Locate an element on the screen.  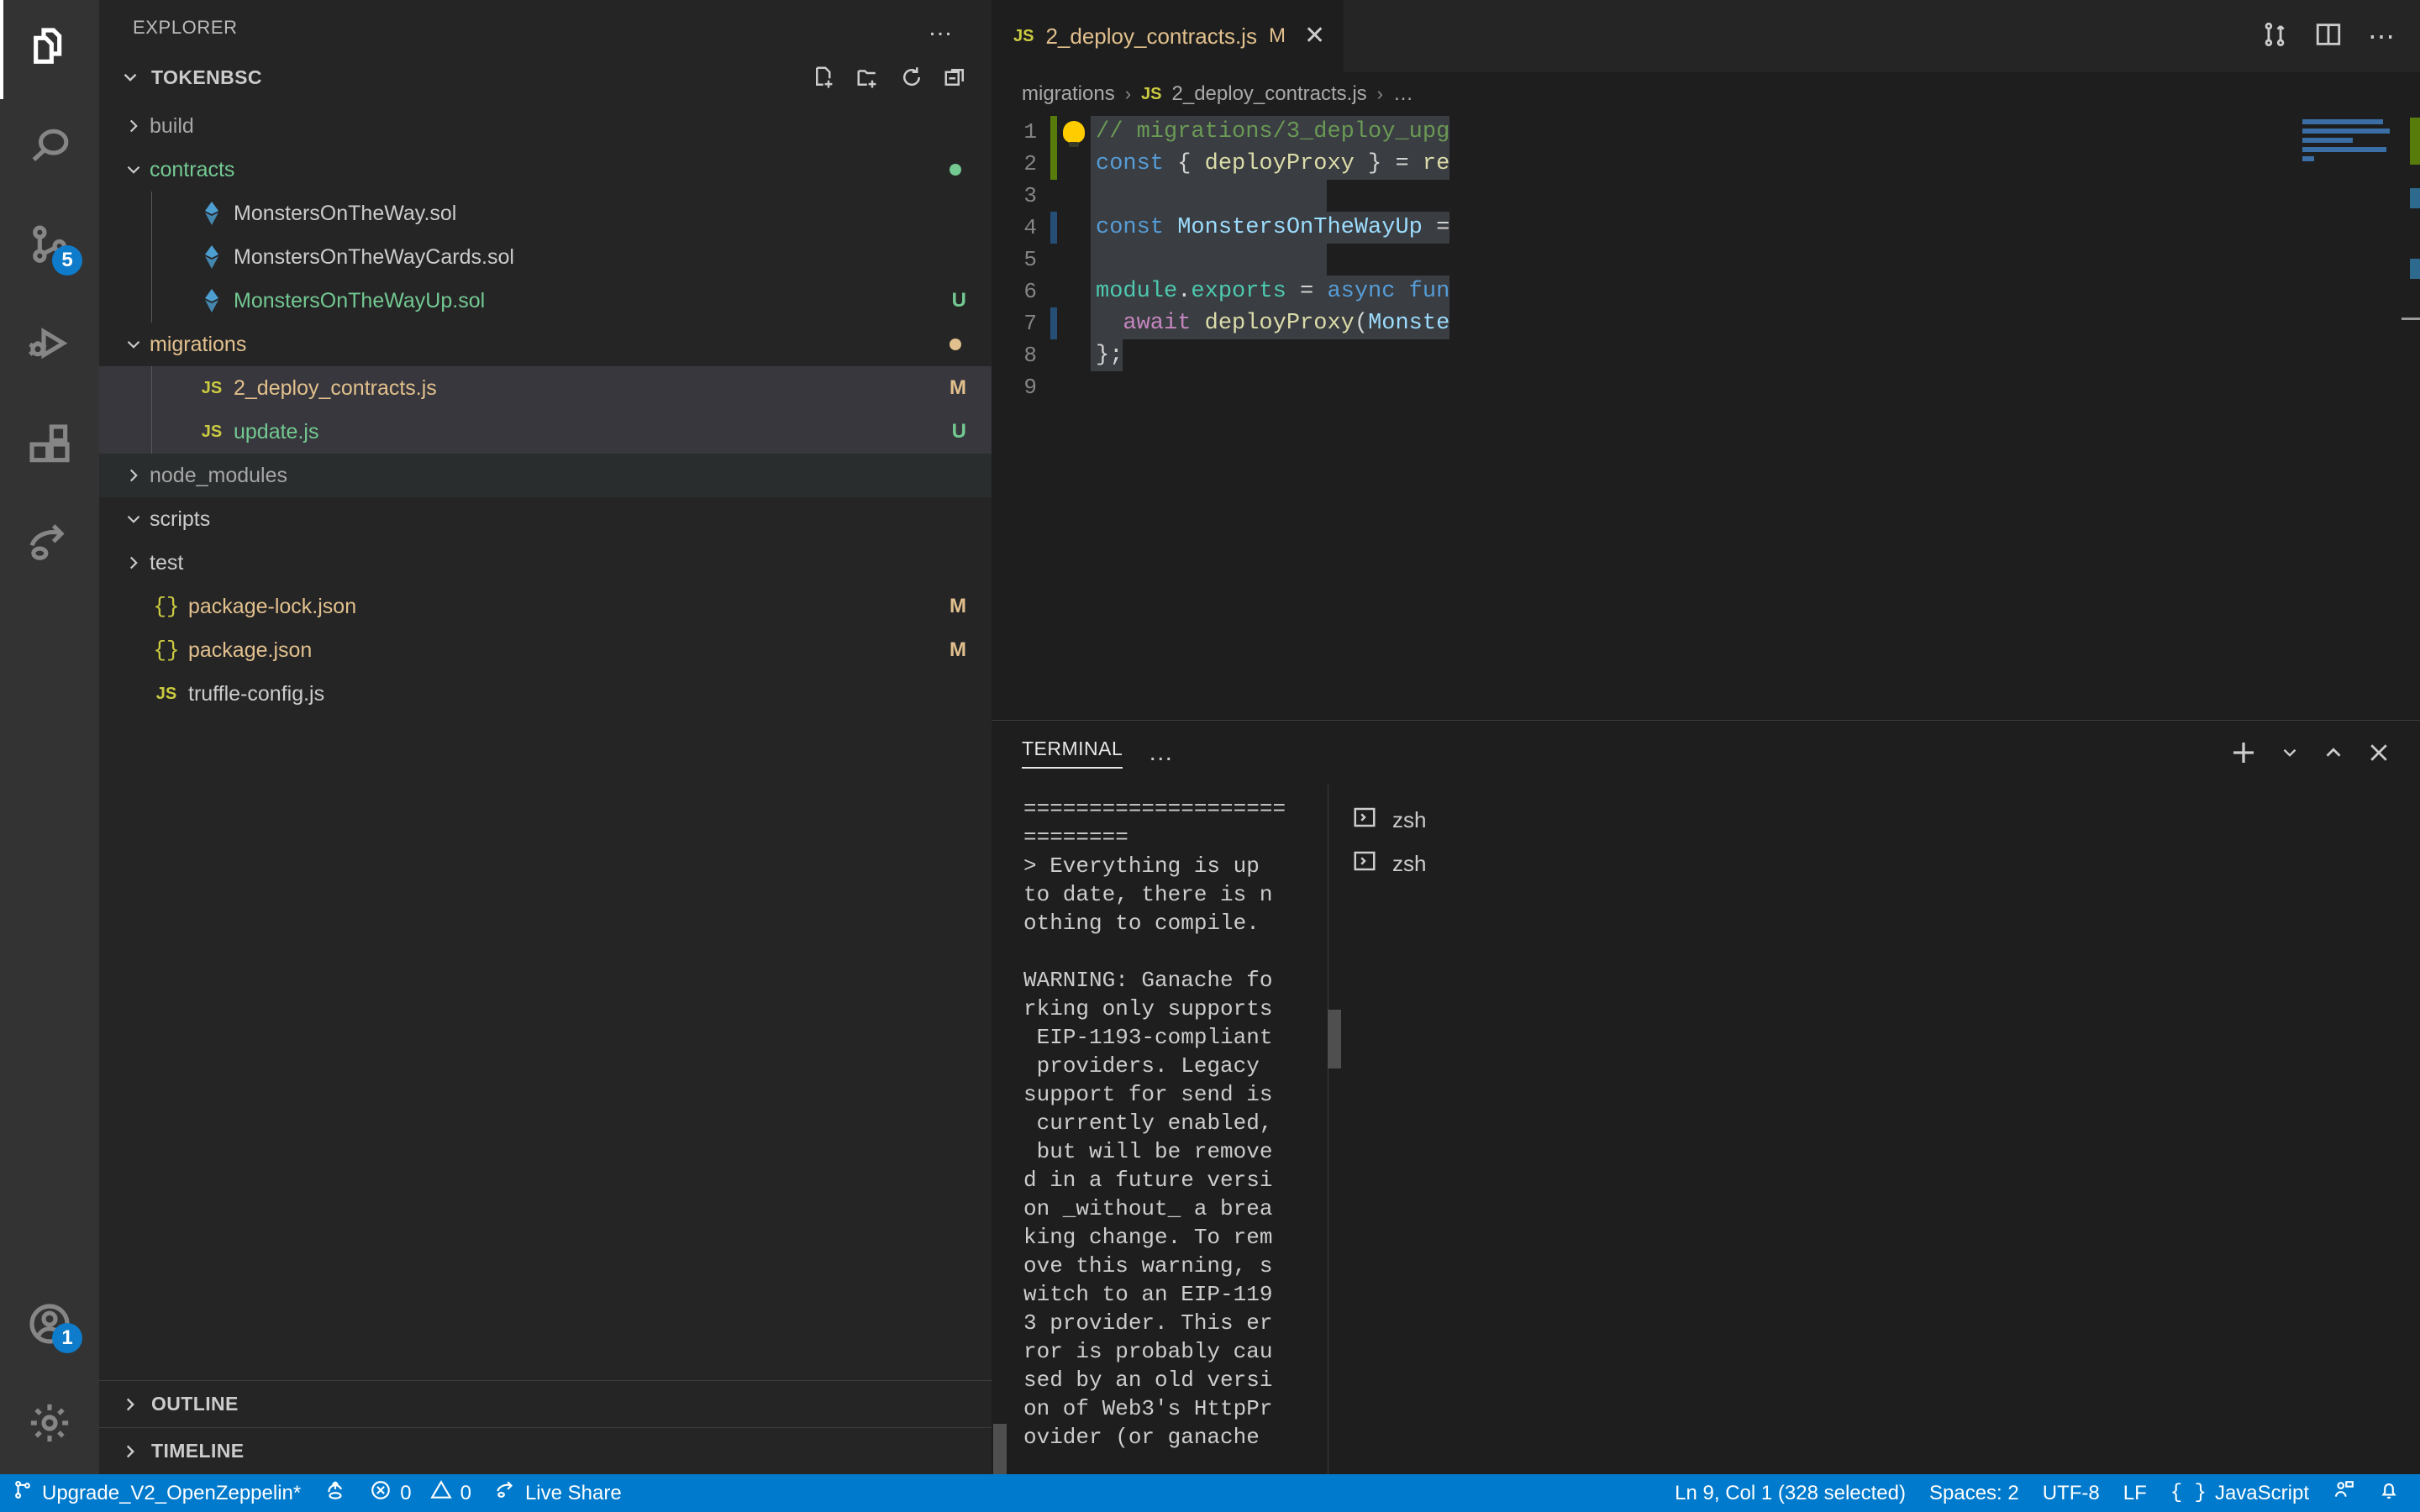
status-notifications is located at coordinates (2389, 1493).